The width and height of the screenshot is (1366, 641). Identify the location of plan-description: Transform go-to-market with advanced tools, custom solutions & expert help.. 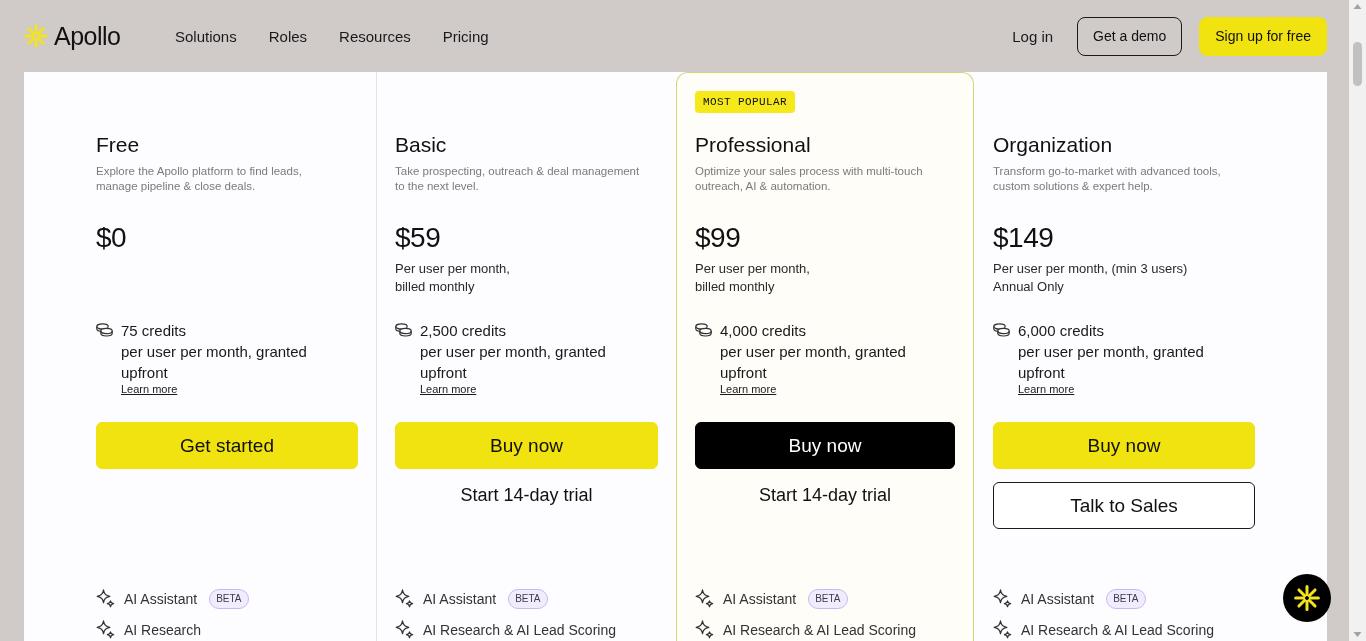
(1107, 179).